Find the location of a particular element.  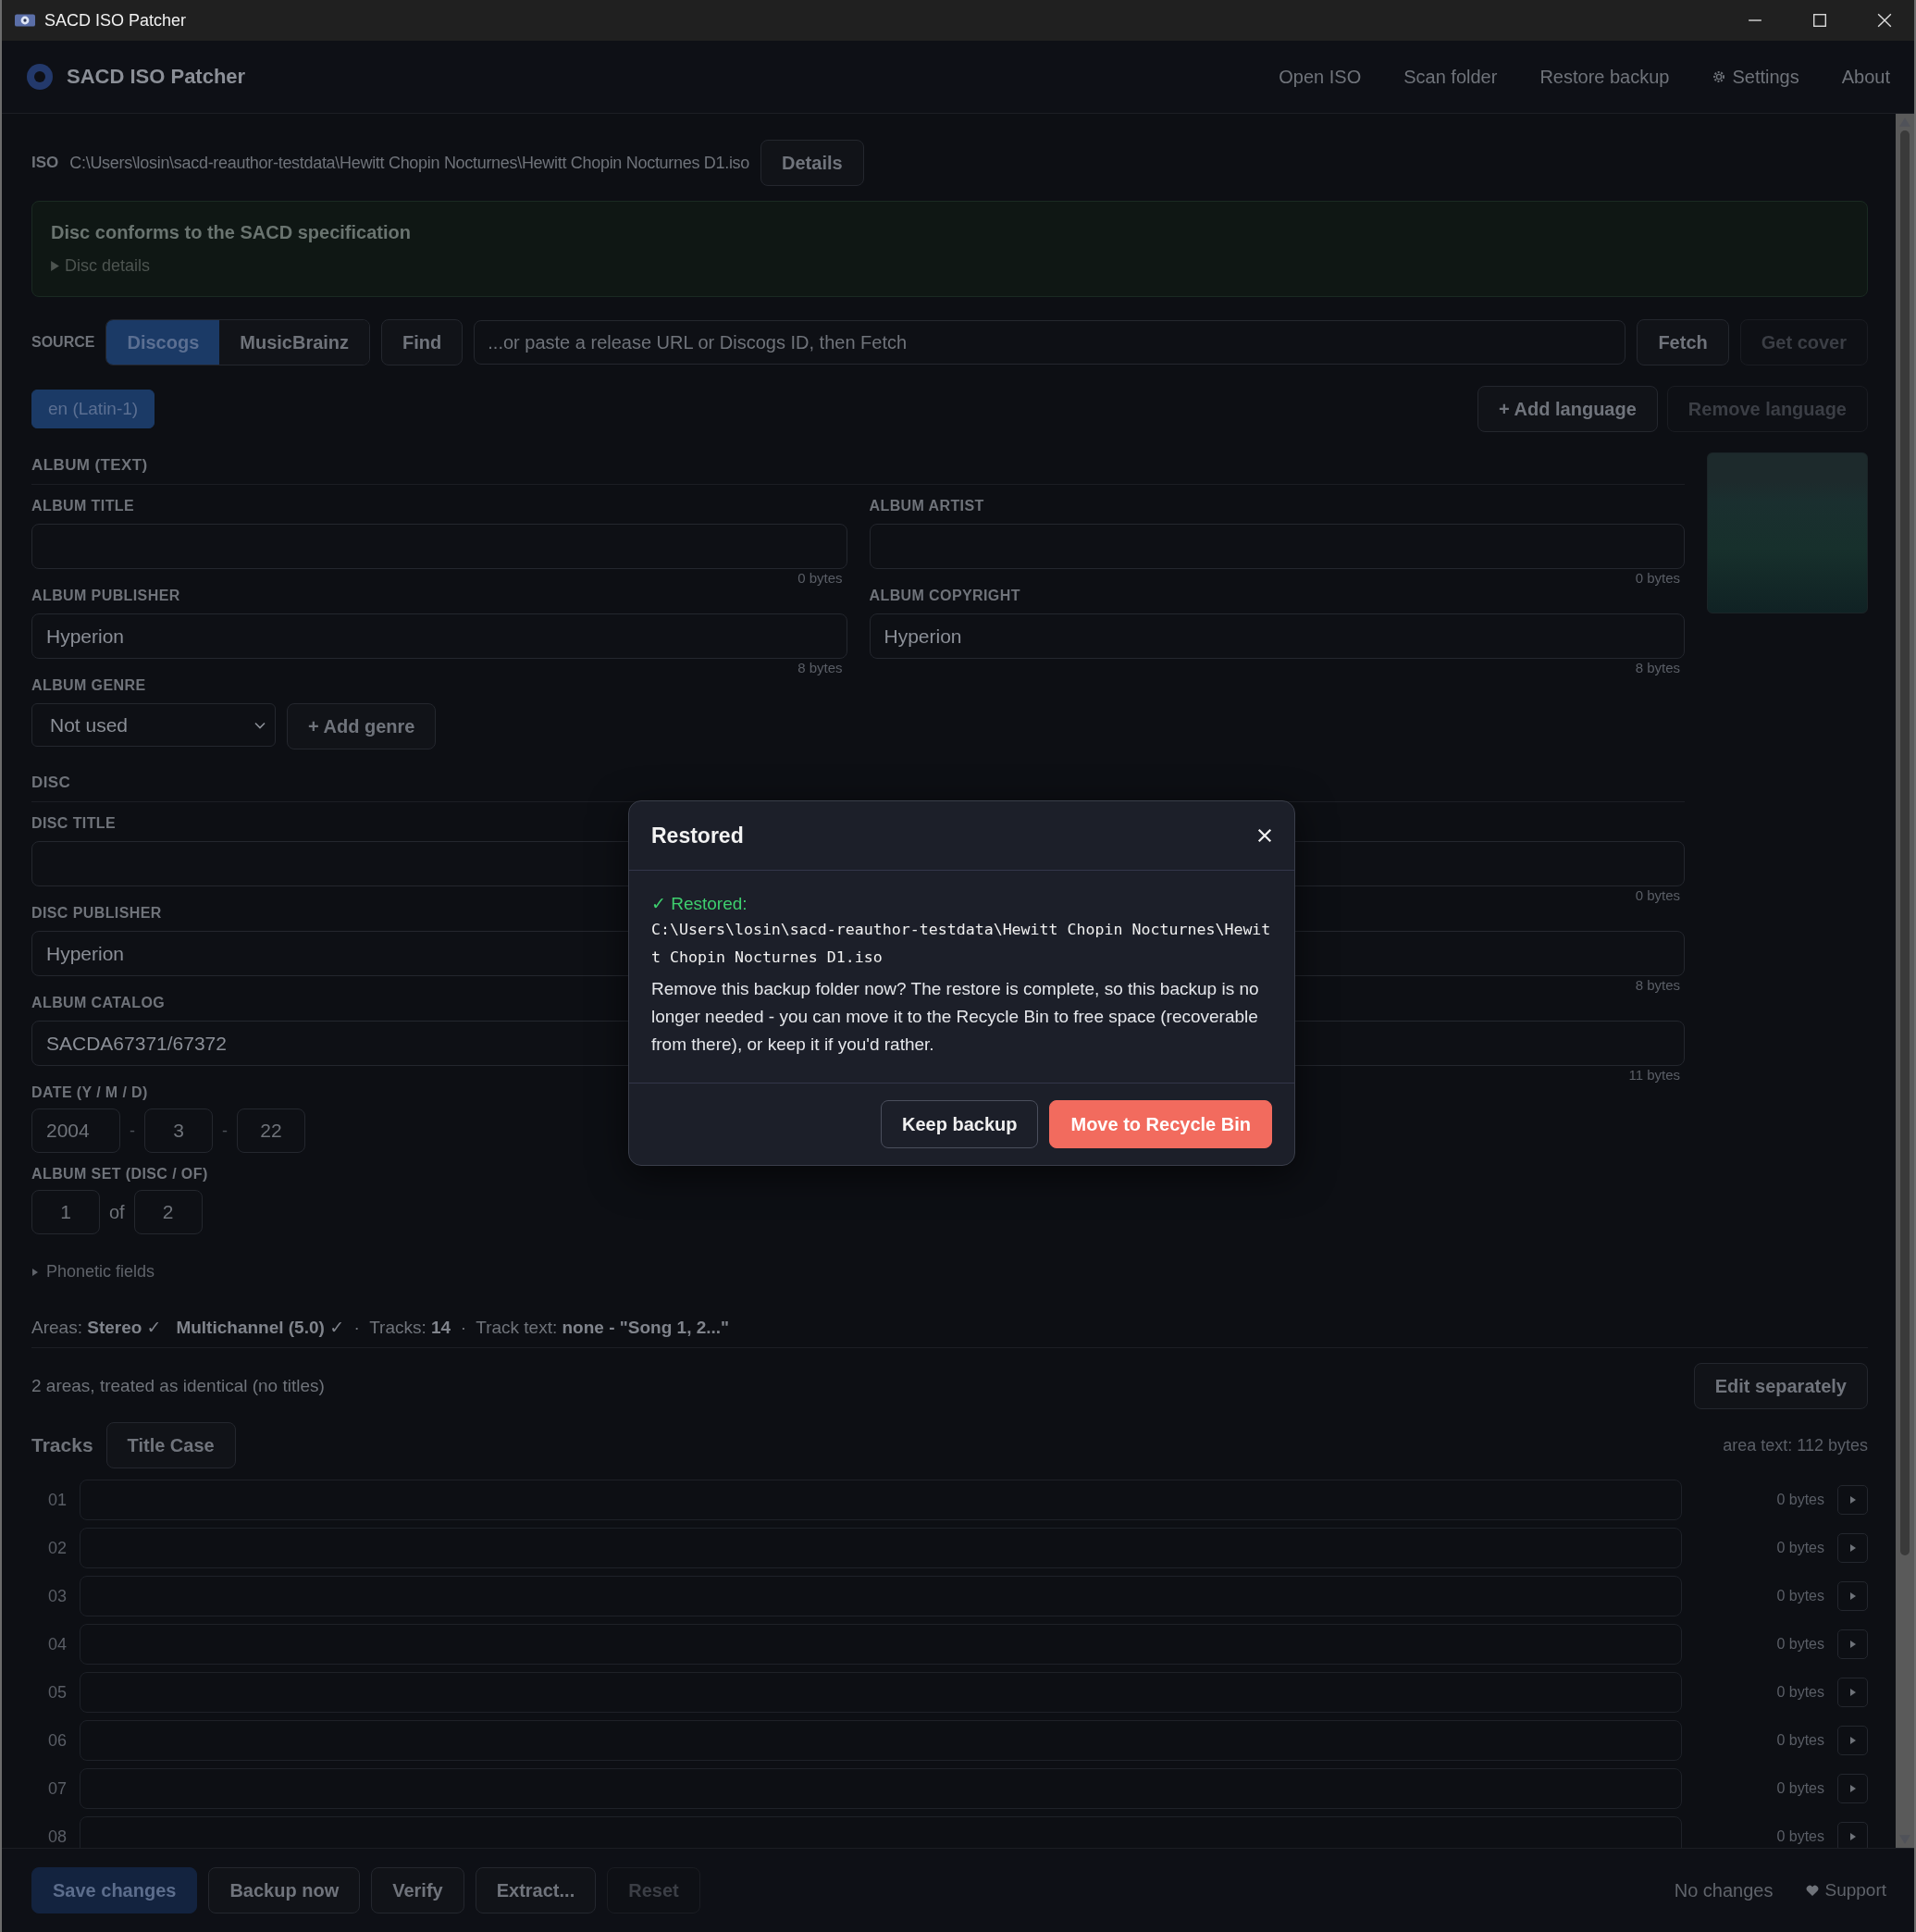

tracks-heading: Tracks is located at coordinates (62, 1445).